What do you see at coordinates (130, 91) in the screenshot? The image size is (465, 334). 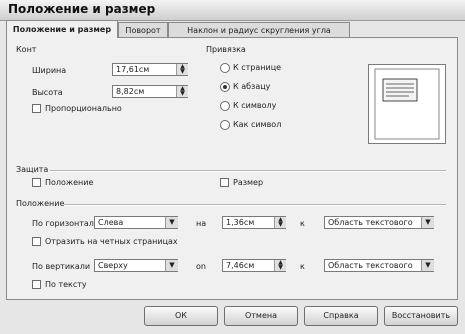 I see `height-value: 8,82см` at bounding box center [130, 91].